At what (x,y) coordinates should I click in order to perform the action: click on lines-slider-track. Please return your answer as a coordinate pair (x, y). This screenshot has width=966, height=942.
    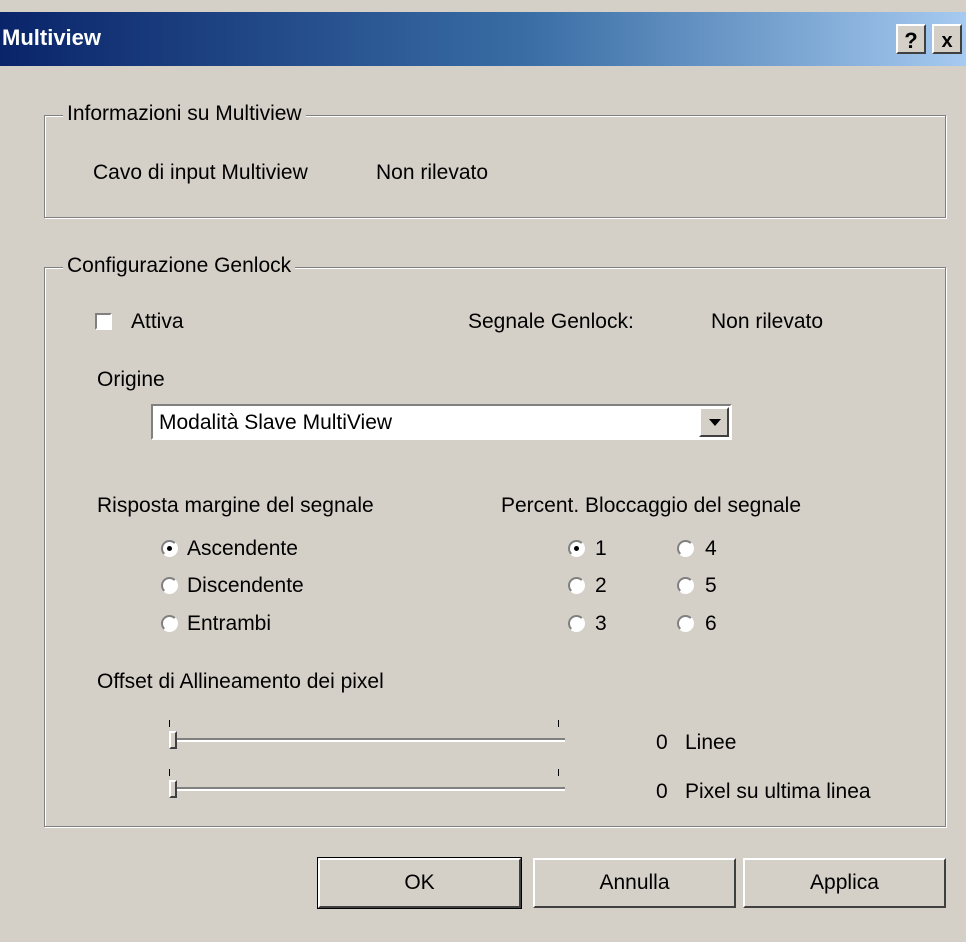
    Looking at the image, I should click on (369, 740).